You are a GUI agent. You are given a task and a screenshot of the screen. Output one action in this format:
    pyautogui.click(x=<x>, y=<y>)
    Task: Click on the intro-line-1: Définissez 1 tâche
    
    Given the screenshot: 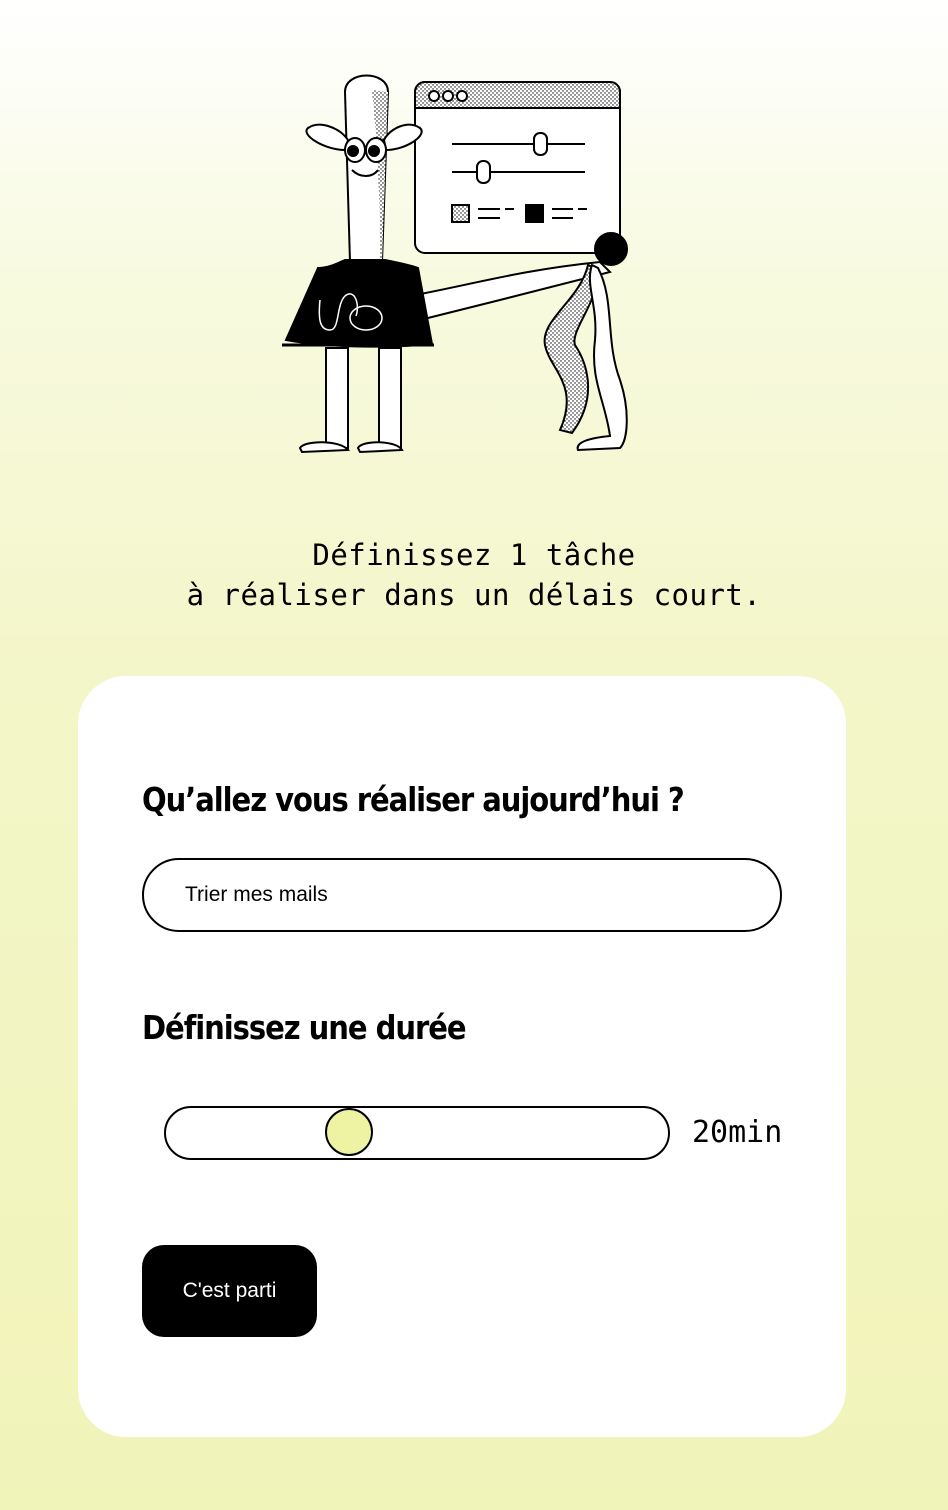 What is the action you would take?
    pyautogui.click(x=474, y=555)
    